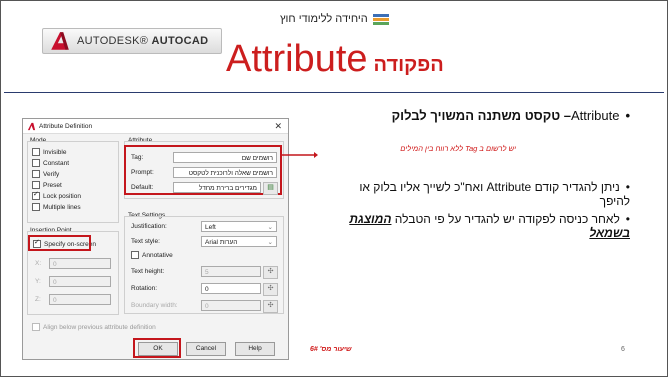 The image size is (670, 379). I want to click on extension-unit-text: היחידה ללימודי חוץ, so click(324, 19).